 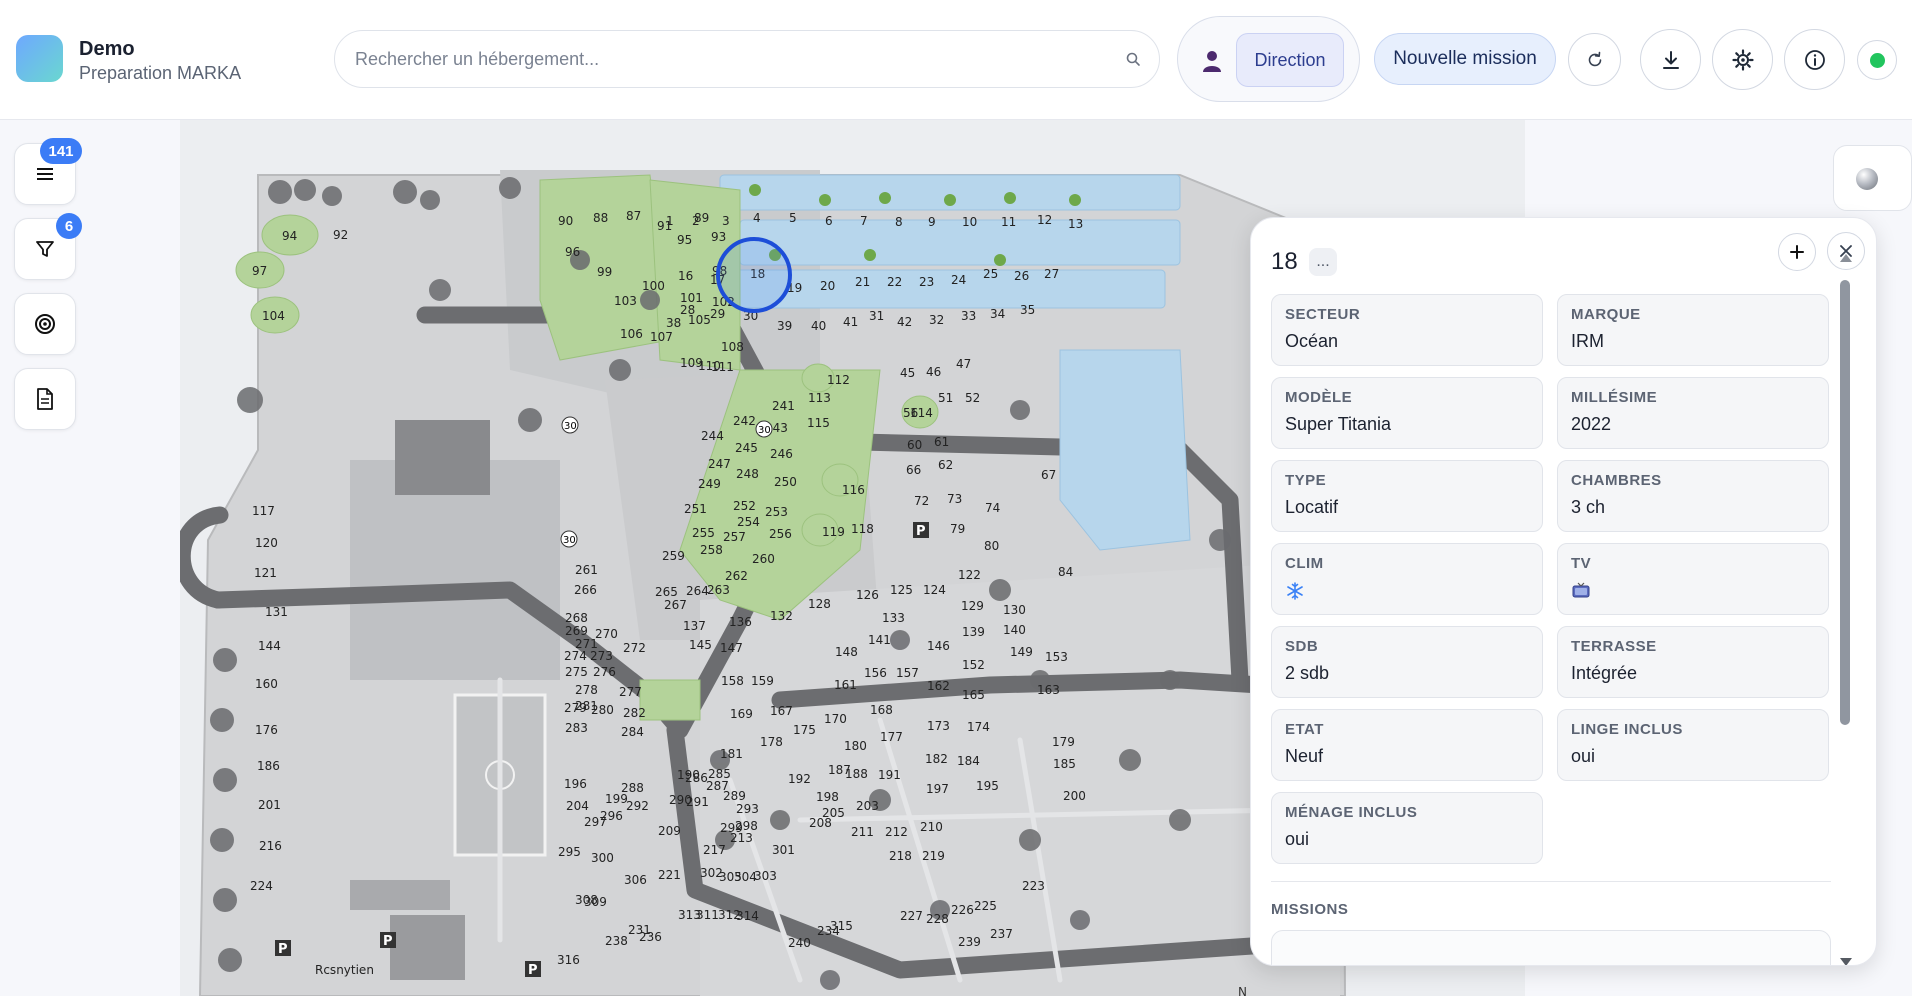 I want to click on svg-text: 26, so click(x=1021, y=276).